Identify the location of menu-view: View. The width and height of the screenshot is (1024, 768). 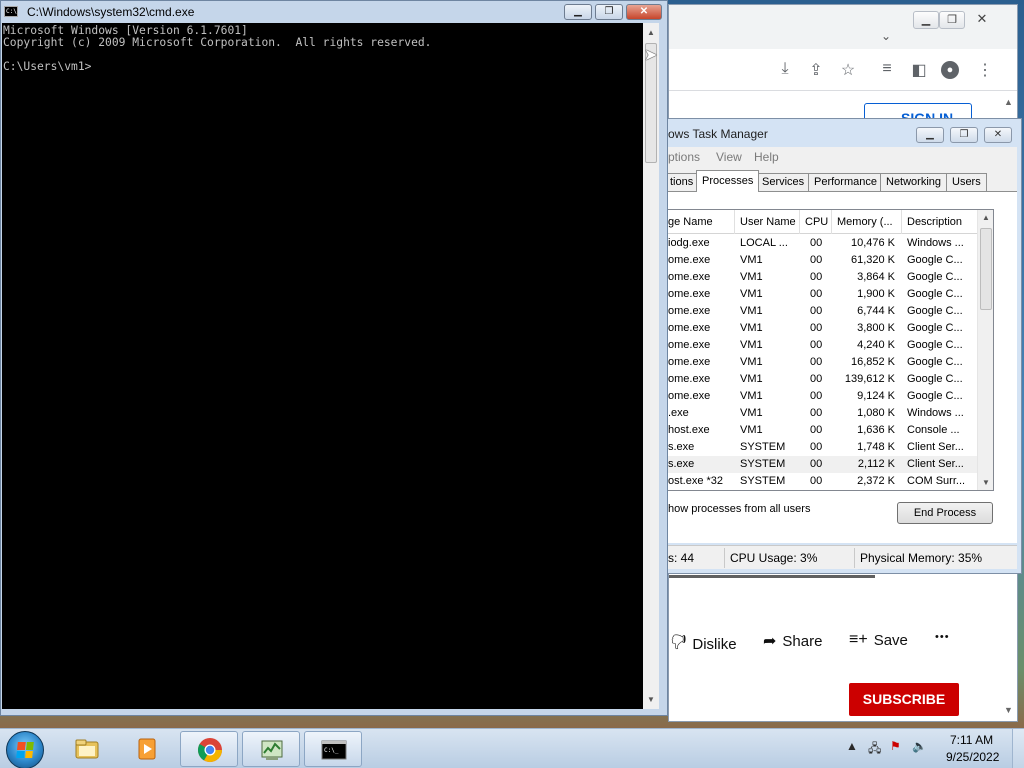
(729, 157).